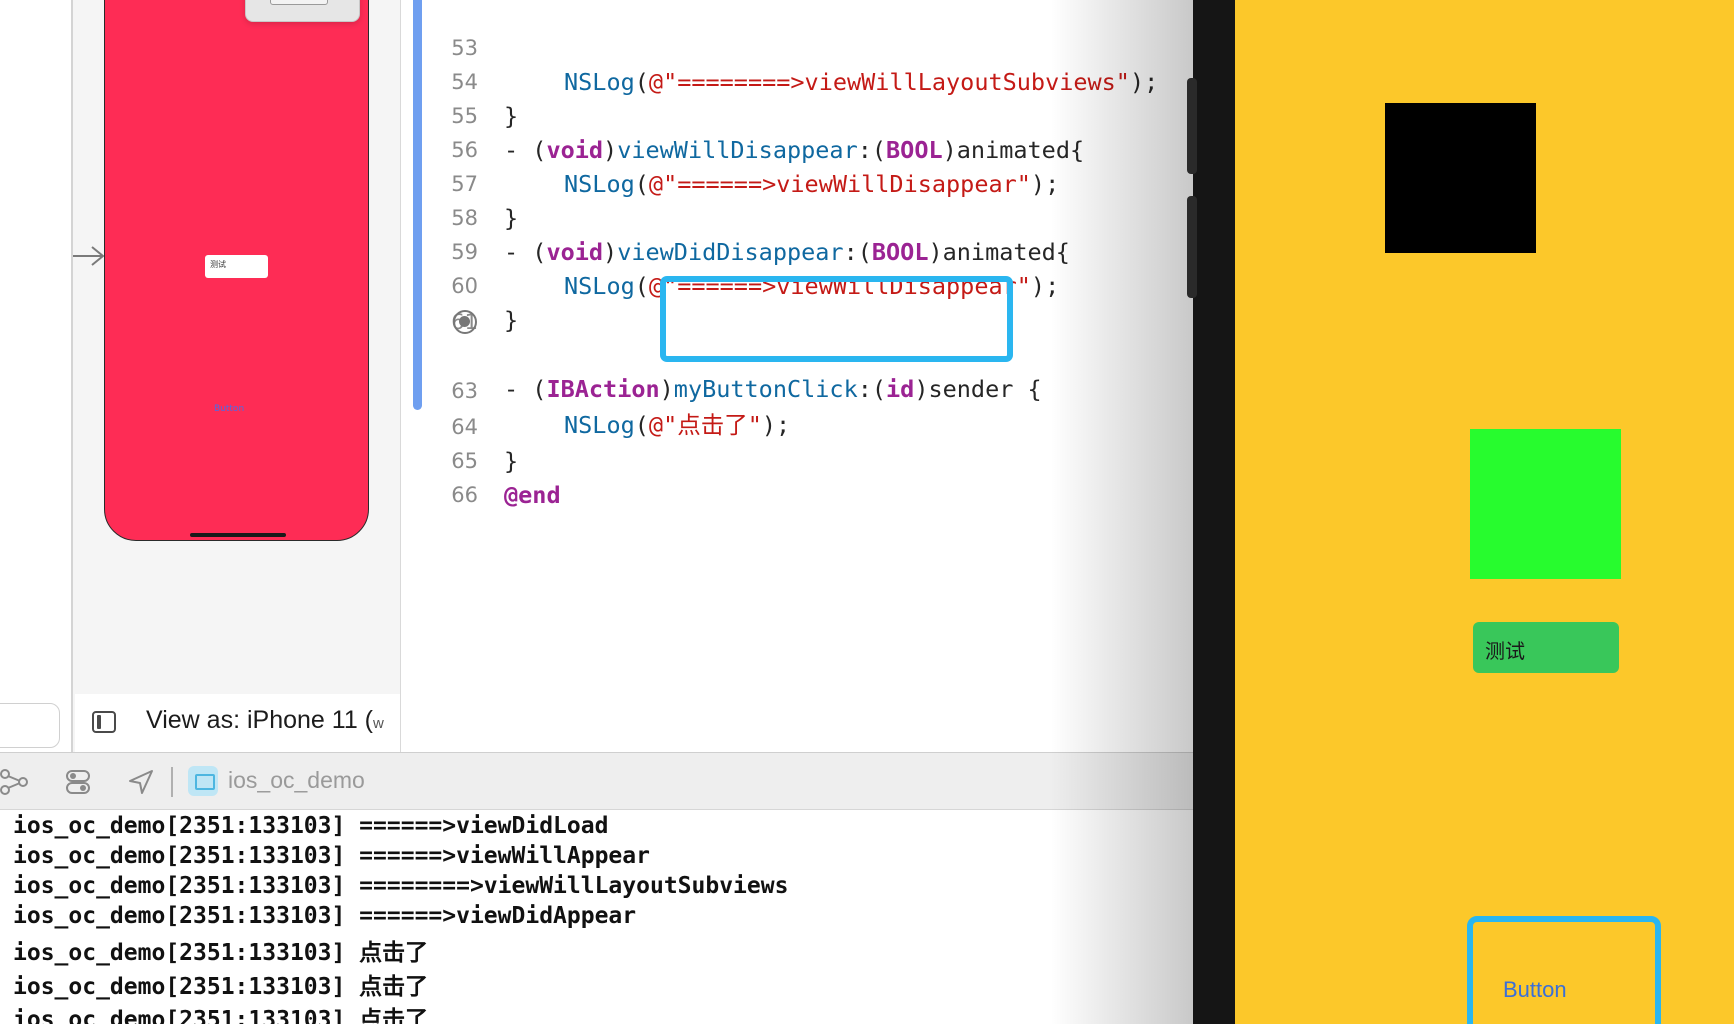 The height and width of the screenshot is (1024, 1734). I want to click on simulator-volume-up-button, so click(1192, 126).